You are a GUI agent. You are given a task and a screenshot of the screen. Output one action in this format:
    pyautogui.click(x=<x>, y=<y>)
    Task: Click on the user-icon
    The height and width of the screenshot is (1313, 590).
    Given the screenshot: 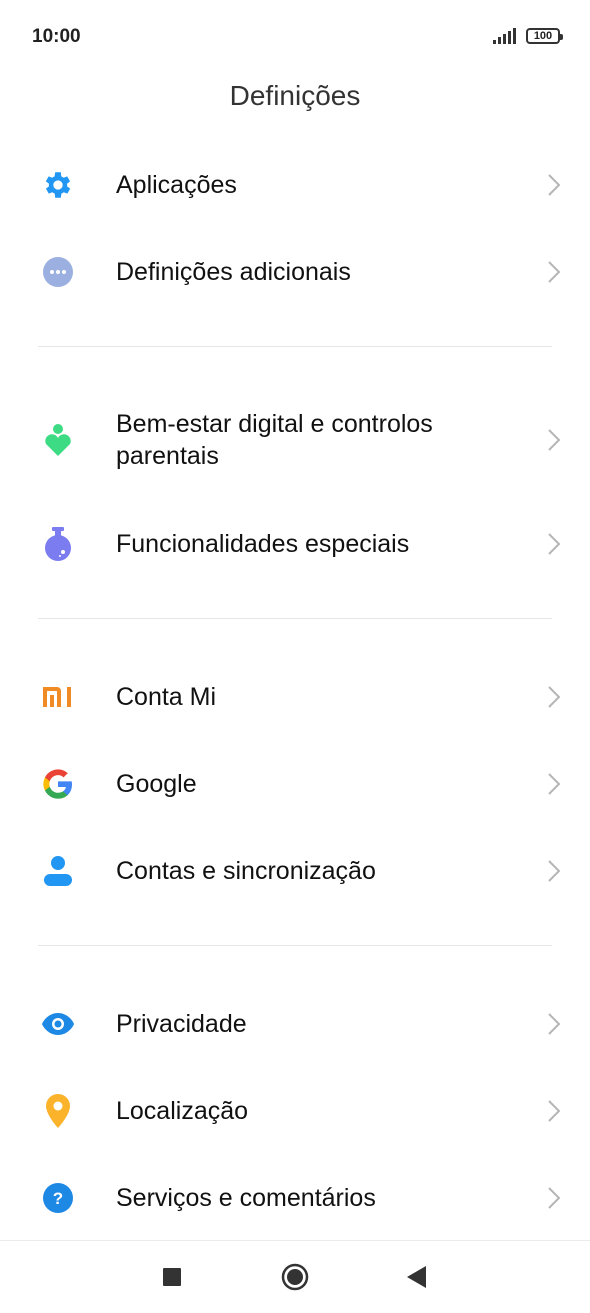 What is the action you would take?
    pyautogui.click(x=58, y=871)
    